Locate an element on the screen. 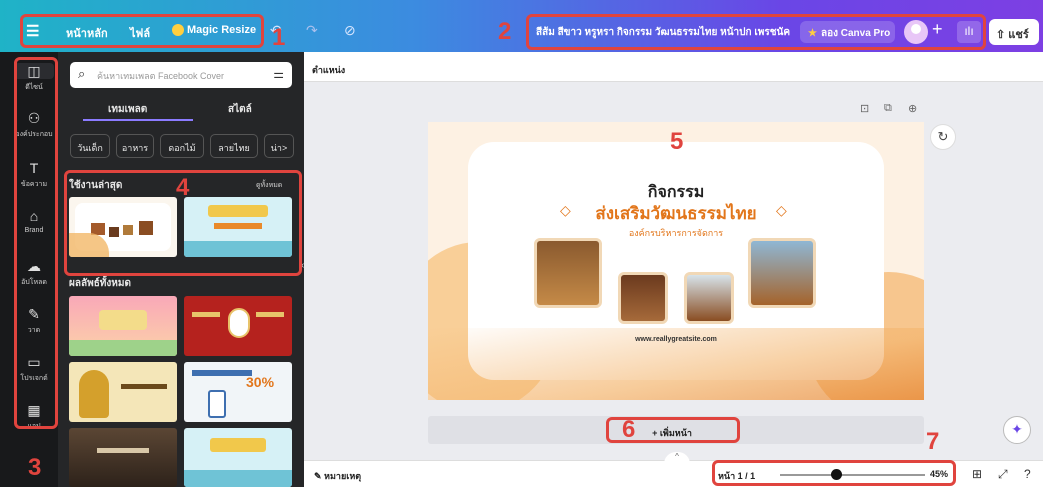 This screenshot has height=487, width=1043. photo-portrait is located at coordinates (643, 298).